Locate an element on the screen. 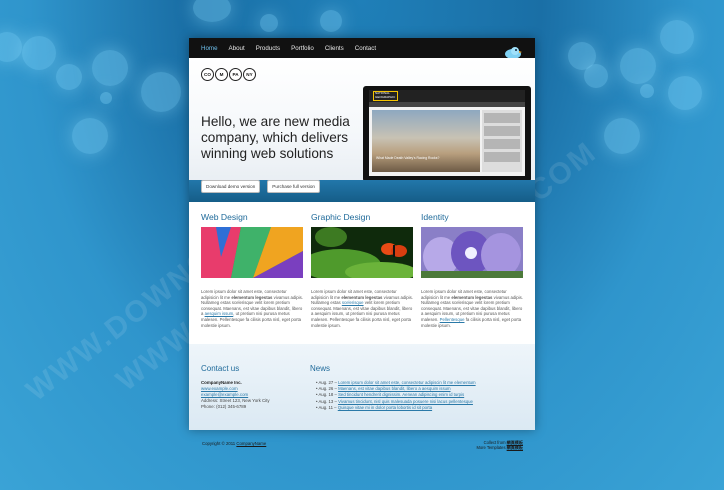 This screenshot has height=490, width=724. ng-logo-line: GEOGRAPHIC is located at coordinates (385, 96).